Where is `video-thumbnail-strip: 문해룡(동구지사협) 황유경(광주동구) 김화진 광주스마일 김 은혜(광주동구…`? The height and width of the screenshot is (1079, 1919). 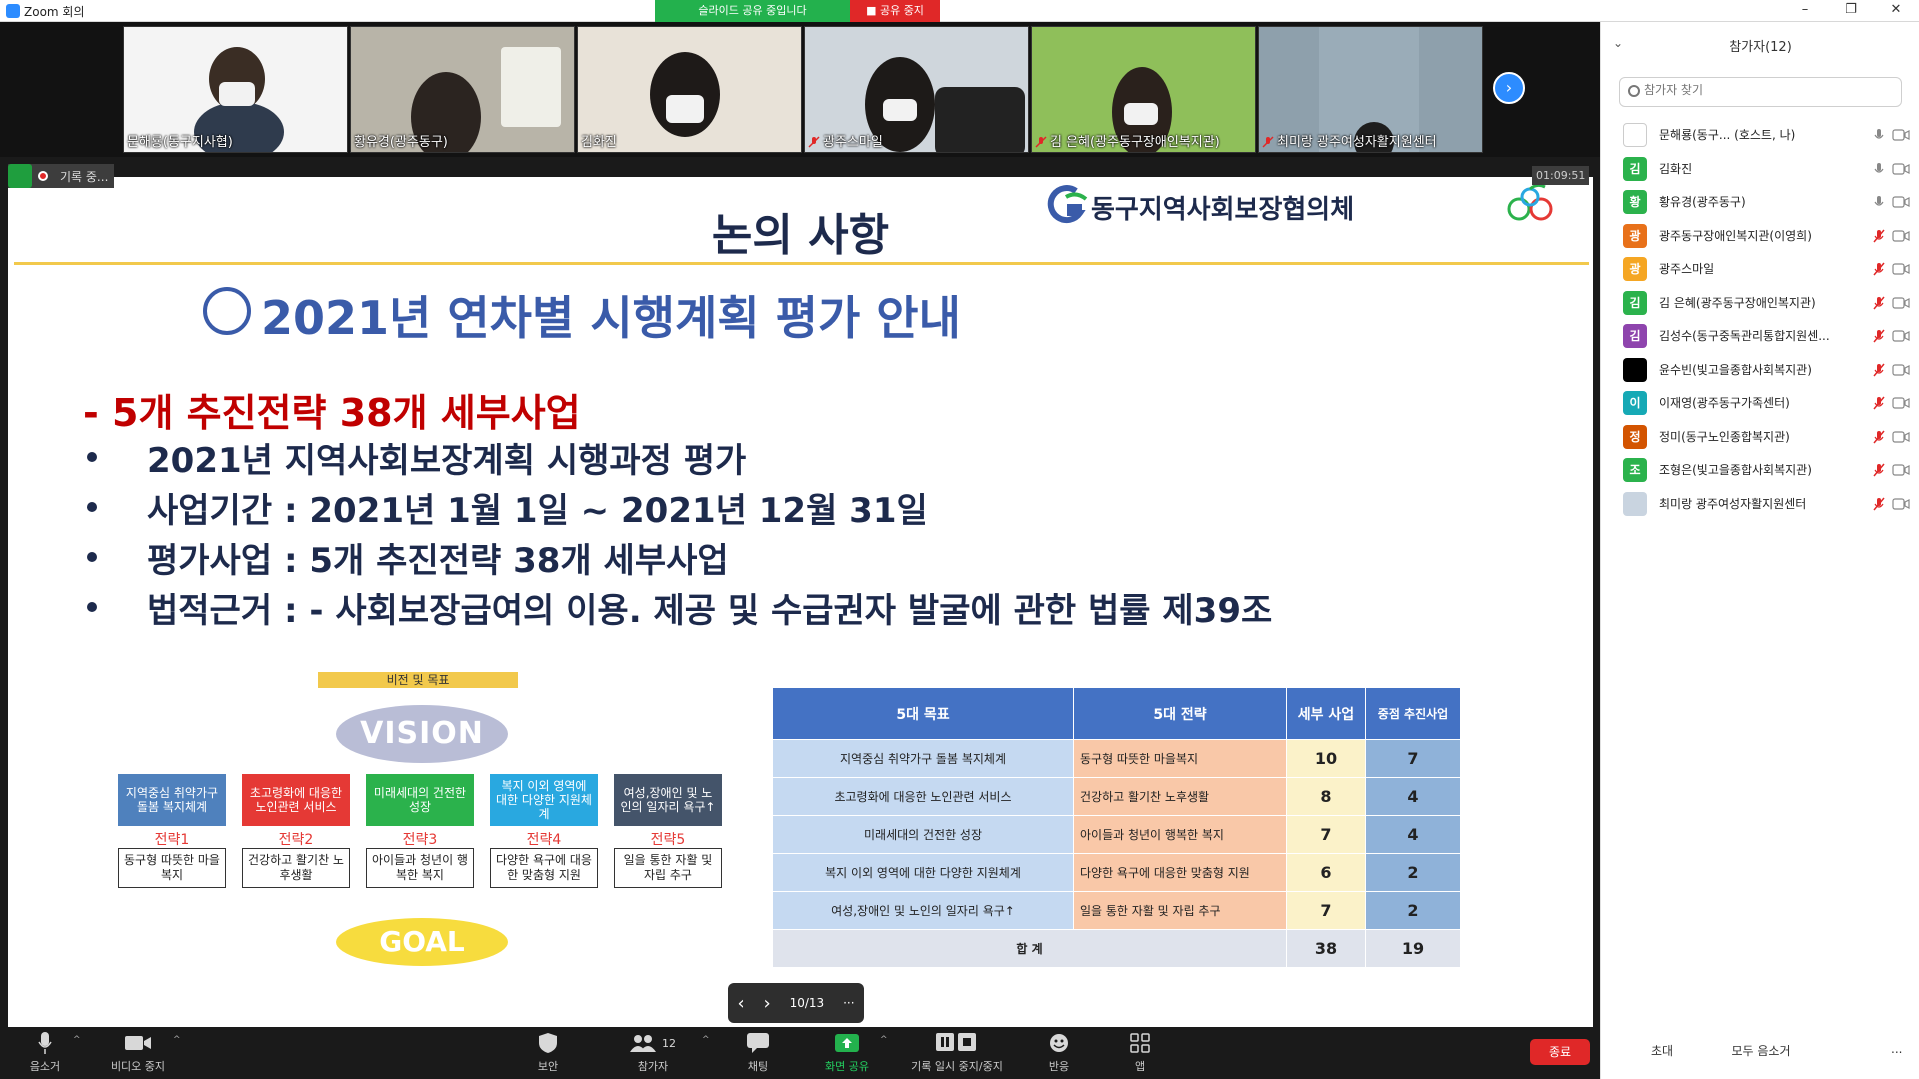 video-thumbnail-strip: 문해룡(동구지사협) 황유경(광주동구) 김화진 광주스마일 김 은혜(광주동구… is located at coordinates (800, 89).